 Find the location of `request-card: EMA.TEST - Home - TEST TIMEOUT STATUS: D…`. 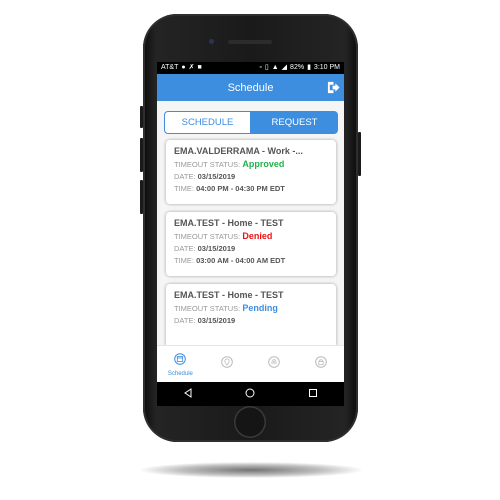

request-card: EMA.TEST - Home - TEST TIMEOUT STATUS: D… is located at coordinates (251, 244).